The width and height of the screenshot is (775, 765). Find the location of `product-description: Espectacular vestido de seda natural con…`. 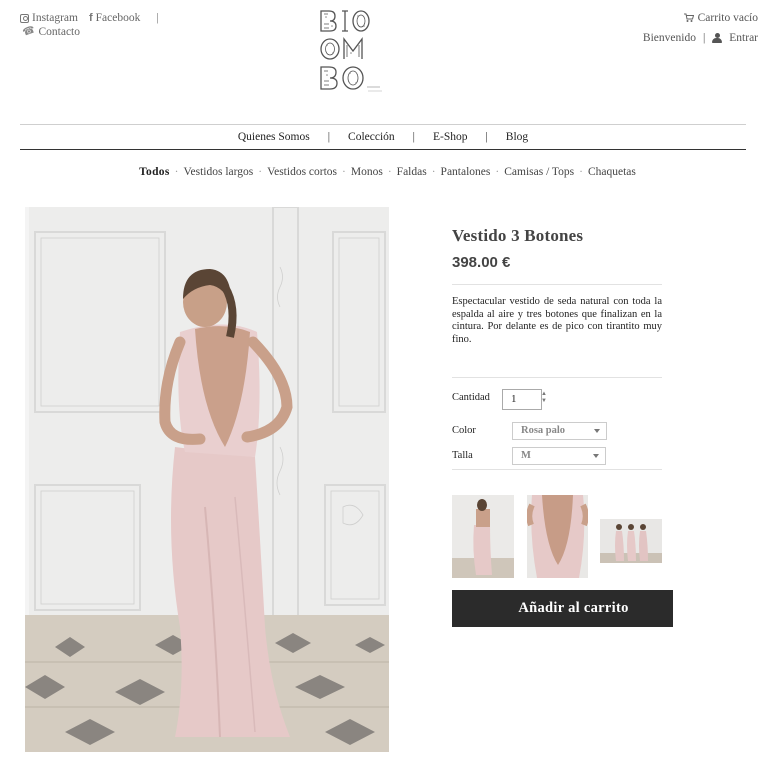

product-description: Espectacular vestido de seda natural con… is located at coordinates (557, 321).